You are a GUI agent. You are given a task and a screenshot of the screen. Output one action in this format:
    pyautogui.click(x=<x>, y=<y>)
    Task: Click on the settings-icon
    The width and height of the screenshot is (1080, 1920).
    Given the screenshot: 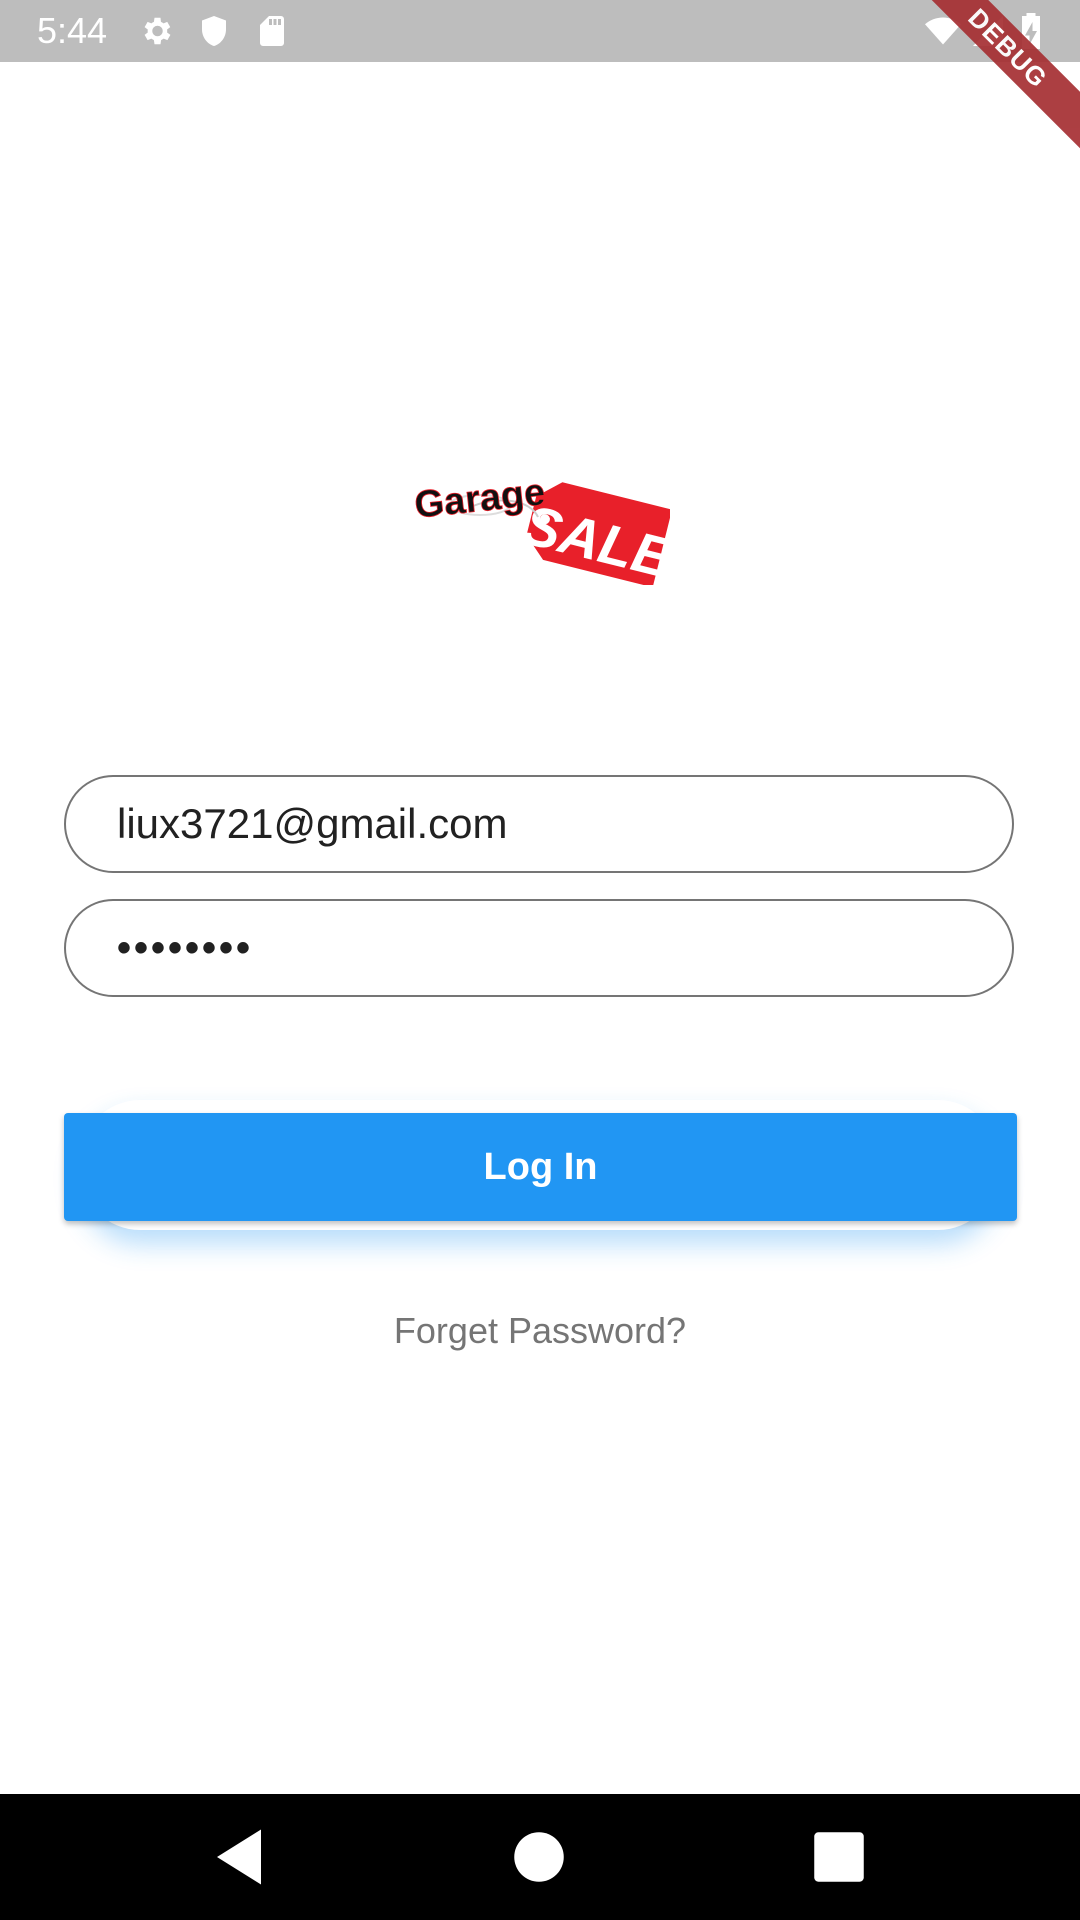 What is the action you would take?
    pyautogui.click(x=157, y=31)
    